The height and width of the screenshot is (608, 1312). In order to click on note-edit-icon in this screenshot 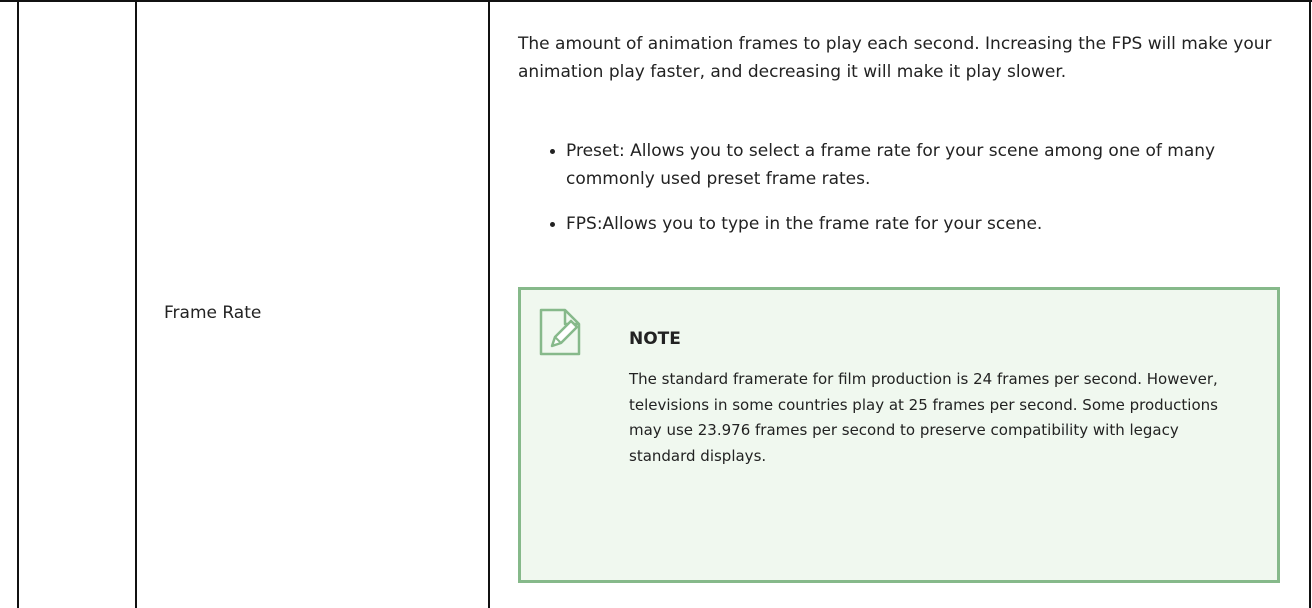, I will do `click(560, 332)`.